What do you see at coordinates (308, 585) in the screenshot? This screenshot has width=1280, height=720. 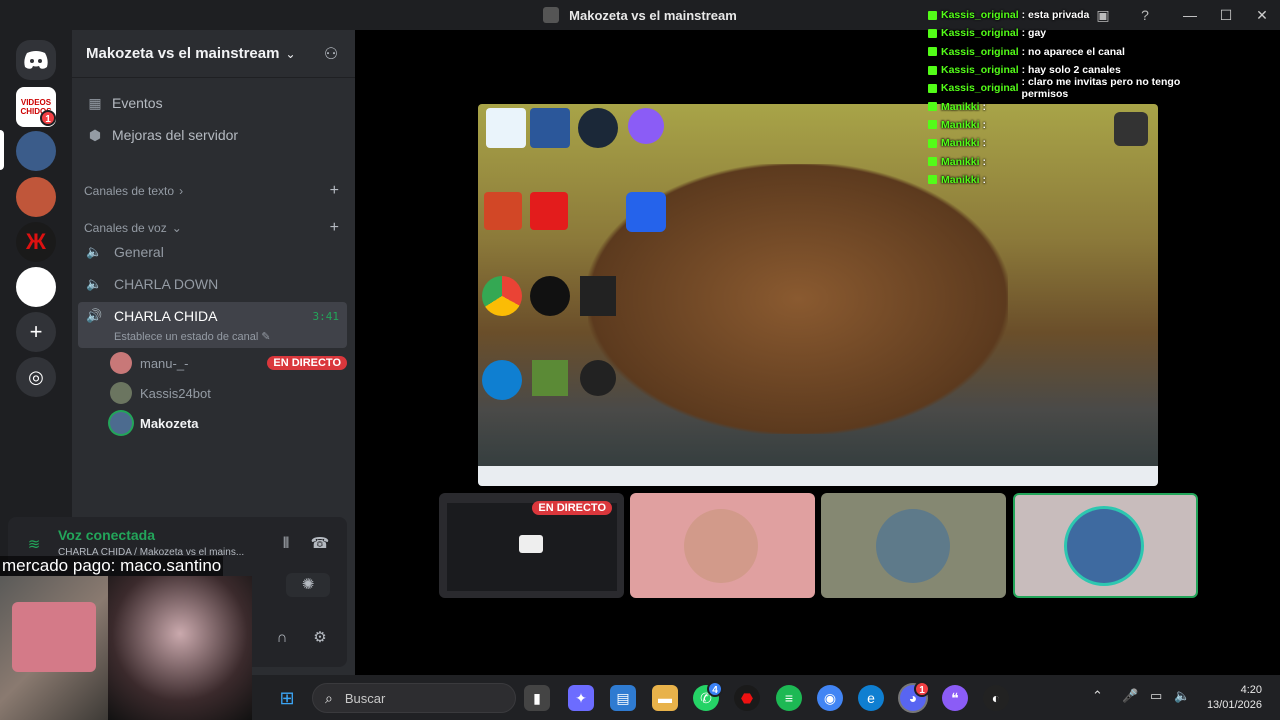 I see `soundboard-button: ✺` at bounding box center [308, 585].